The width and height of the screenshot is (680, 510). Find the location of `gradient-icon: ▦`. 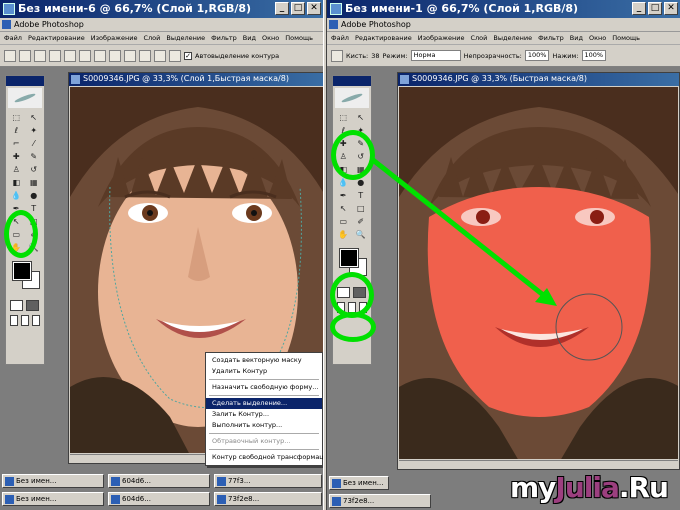

gradient-icon: ▦ is located at coordinates (33, 183).